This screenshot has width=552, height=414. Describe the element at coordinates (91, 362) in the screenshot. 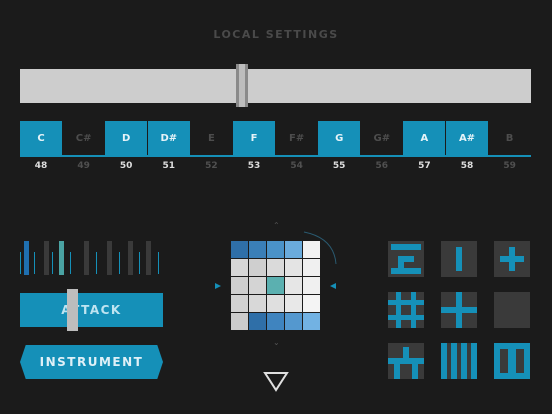

I see `instrument-button: INSTRUMENT` at that location.